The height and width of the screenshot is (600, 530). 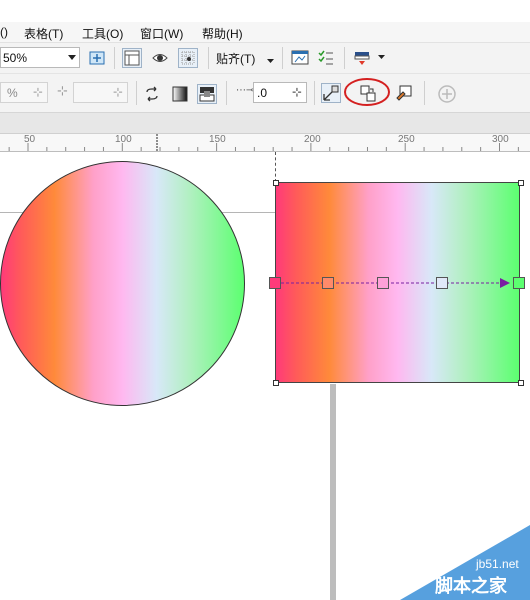 I want to click on nudge-offset-field: .0 ⊹, so click(x=280, y=92).